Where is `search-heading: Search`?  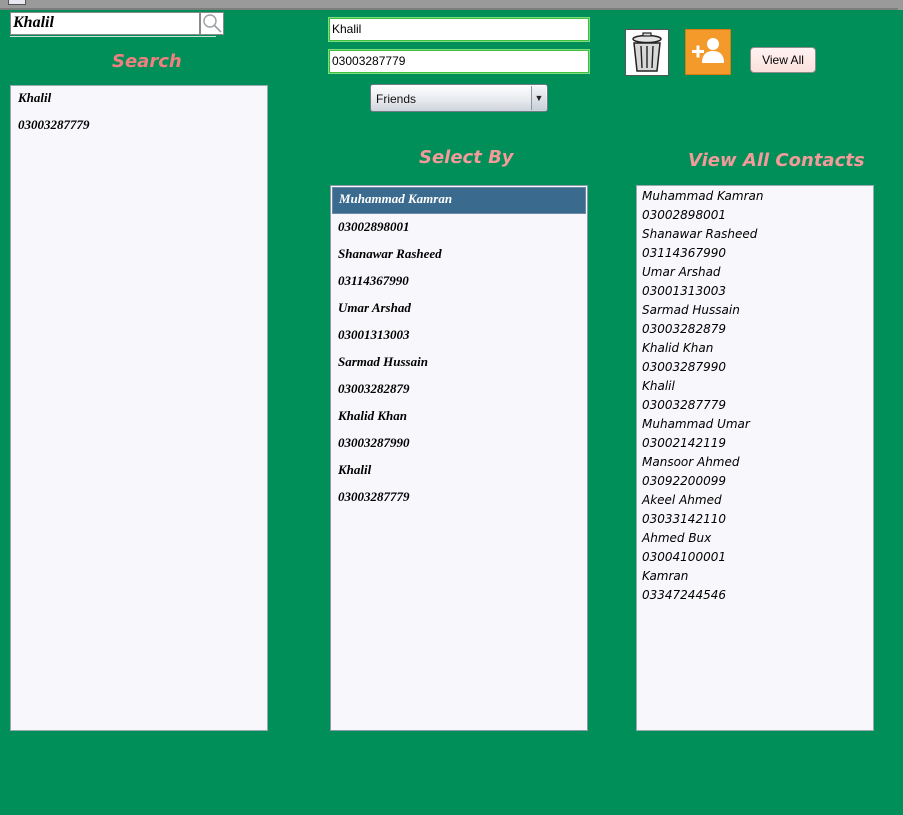
search-heading: Search is located at coordinates (147, 61).